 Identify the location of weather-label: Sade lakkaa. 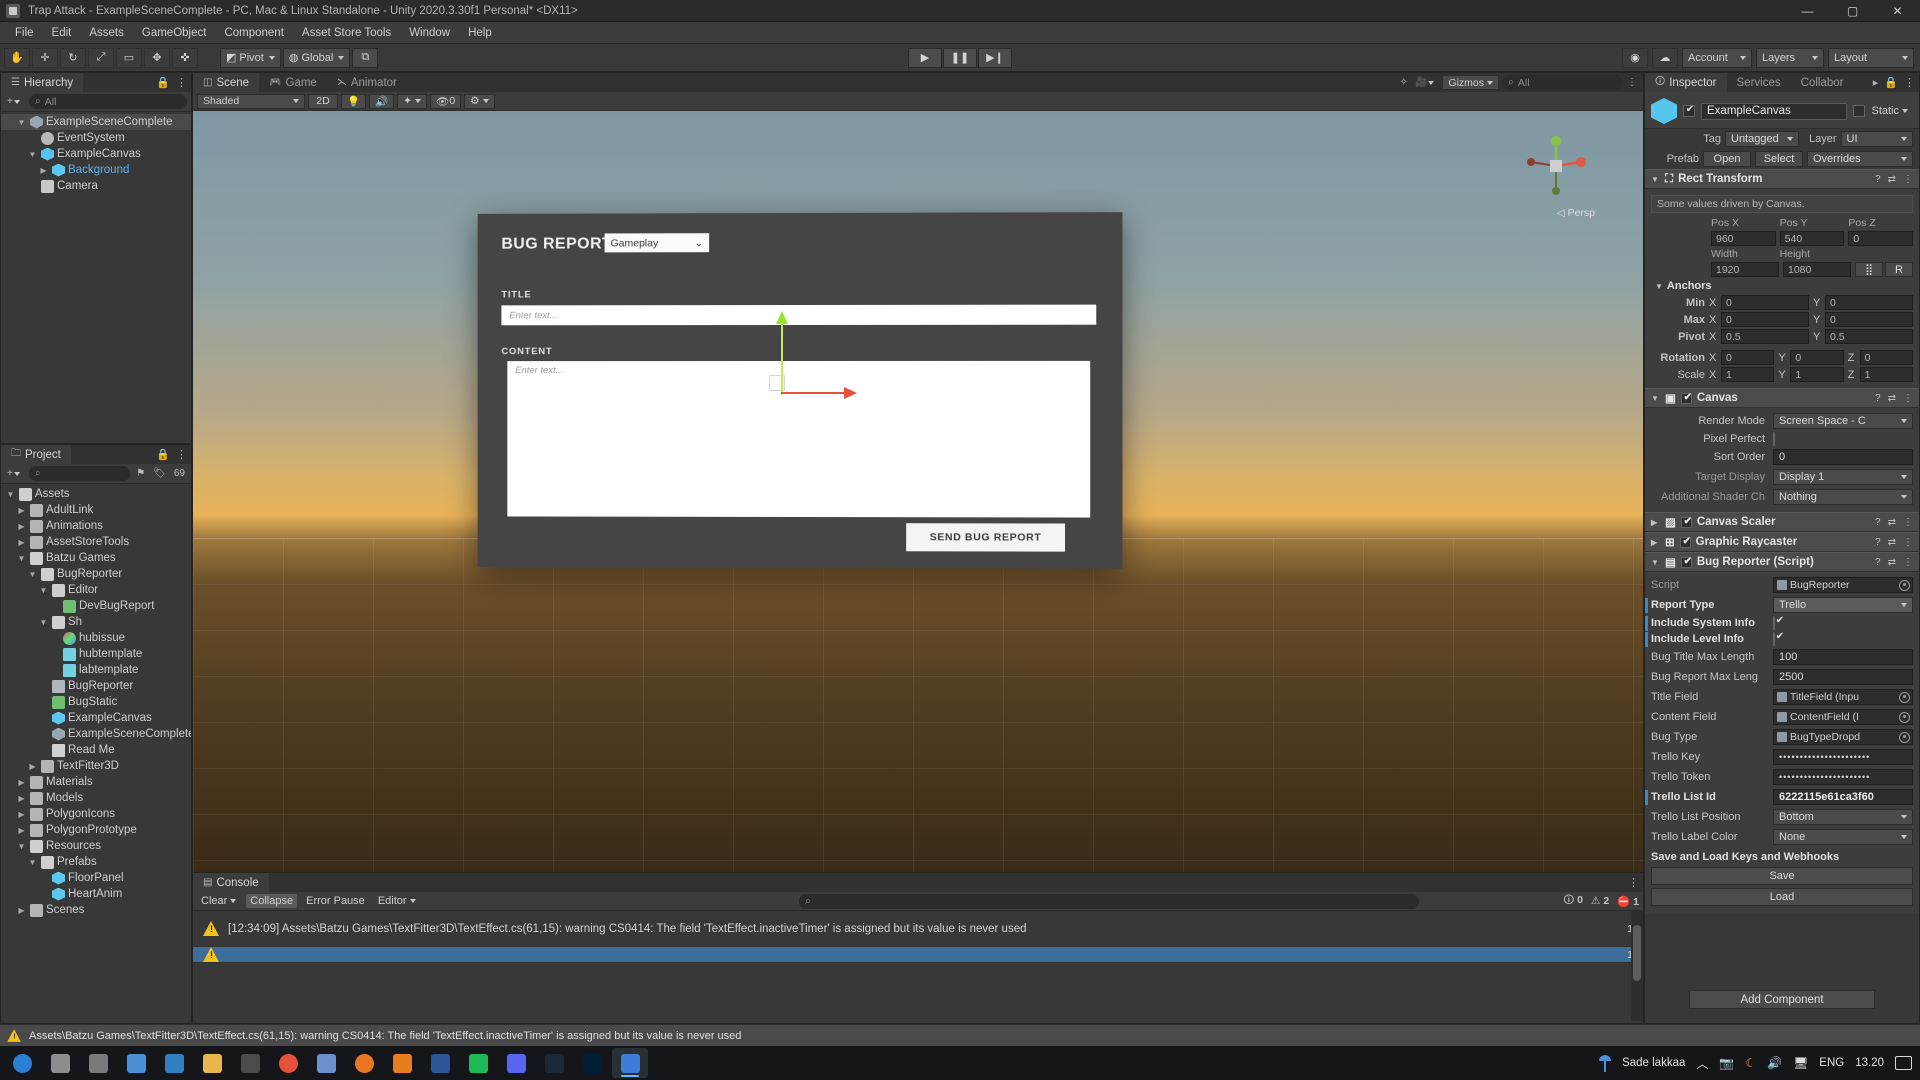
(1653, 1063).